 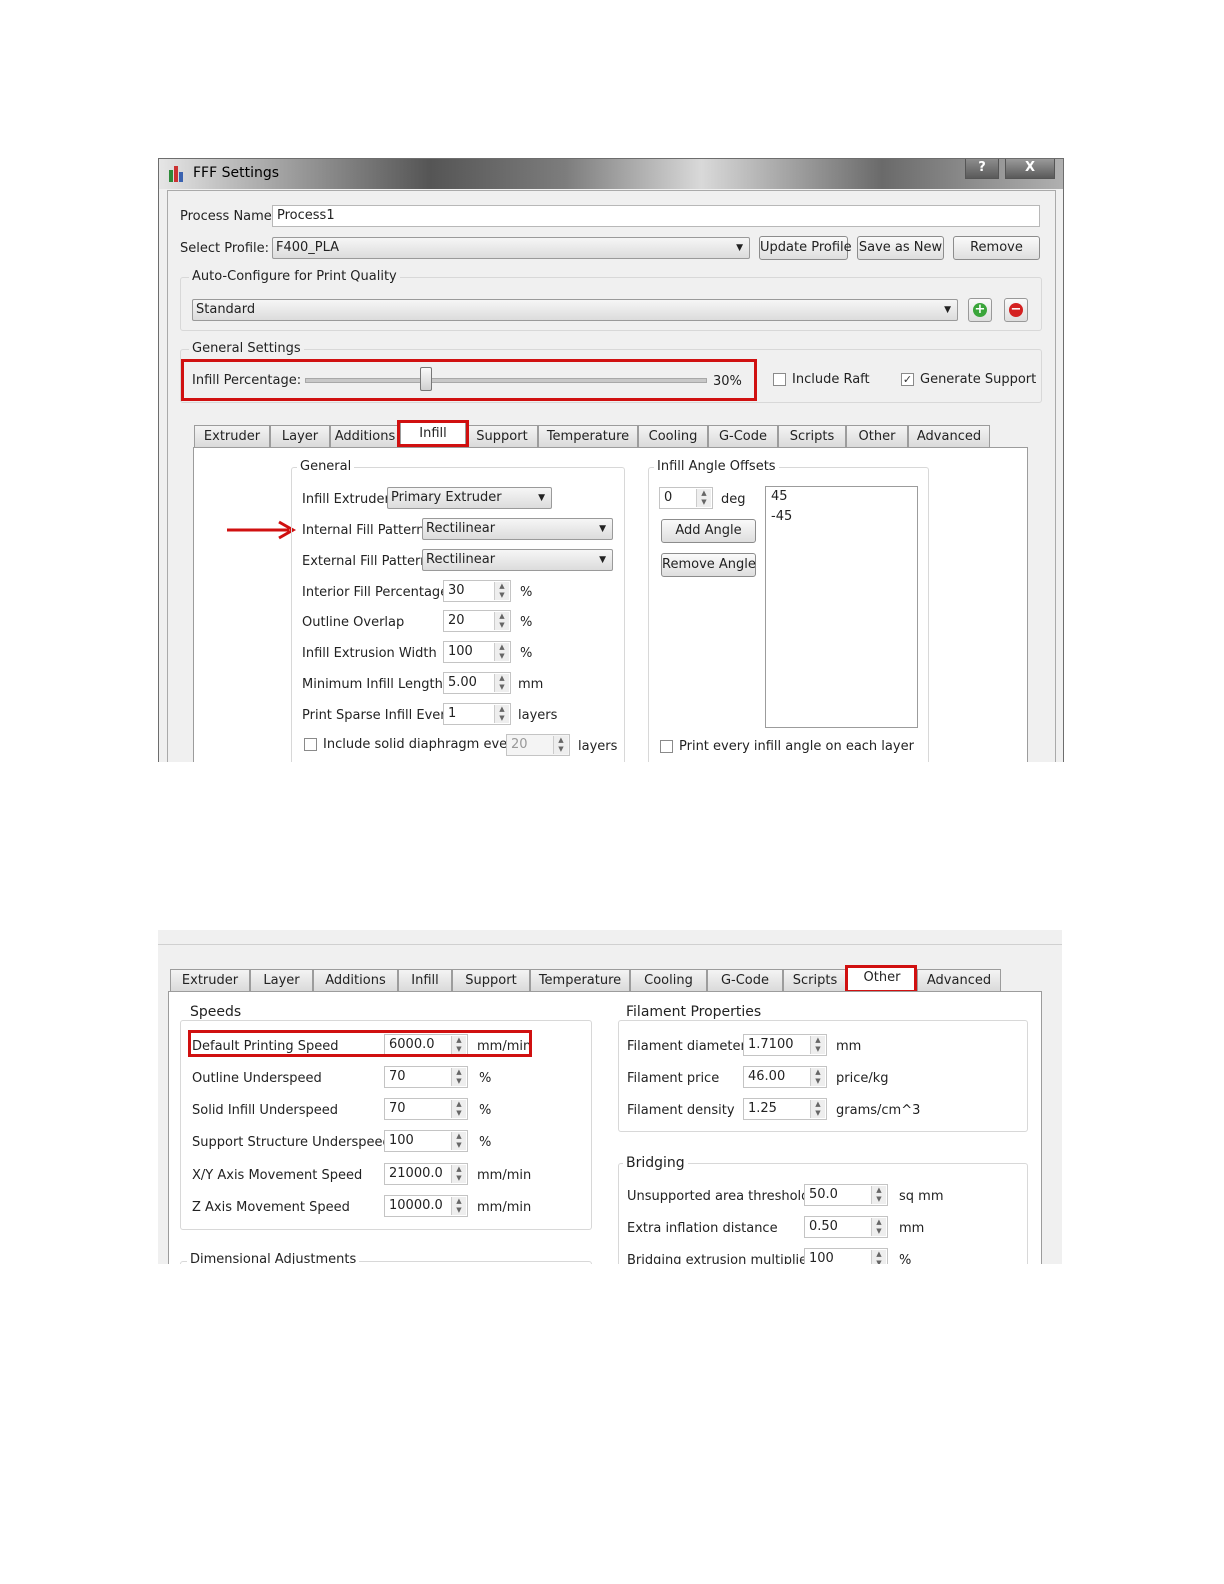 I want to click on tab-other: Other, so click(x=877, y=436).